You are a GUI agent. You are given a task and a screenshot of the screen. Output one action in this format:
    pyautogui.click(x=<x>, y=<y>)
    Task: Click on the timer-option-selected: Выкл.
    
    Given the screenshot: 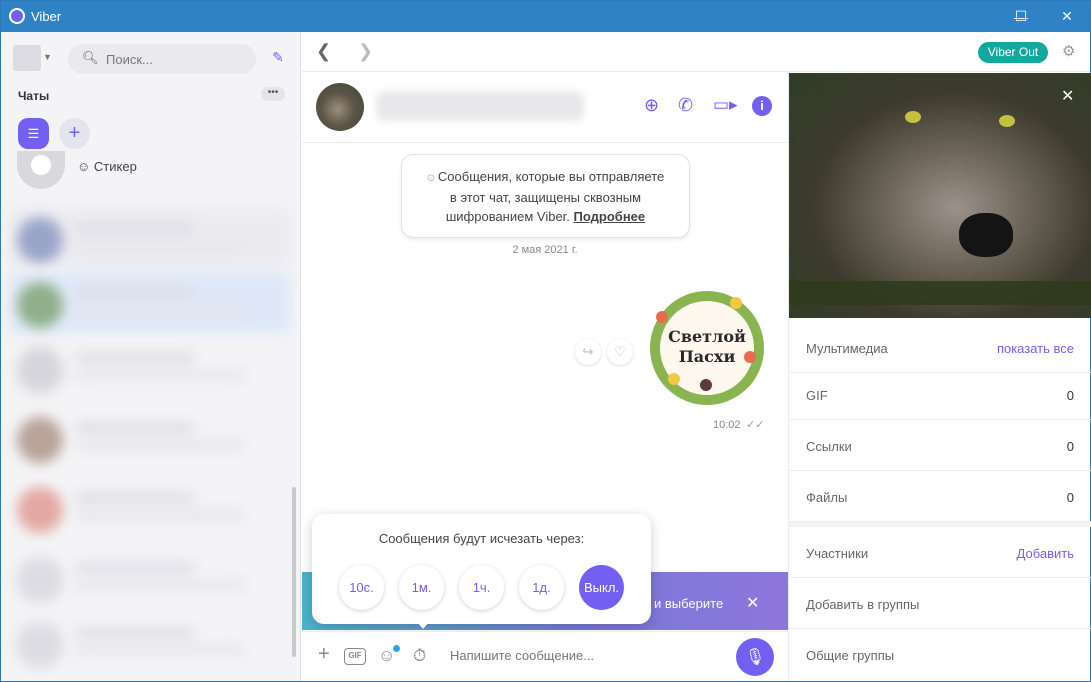 What is the action you would take?
    pyautogui.click(x=601, y=587)
    